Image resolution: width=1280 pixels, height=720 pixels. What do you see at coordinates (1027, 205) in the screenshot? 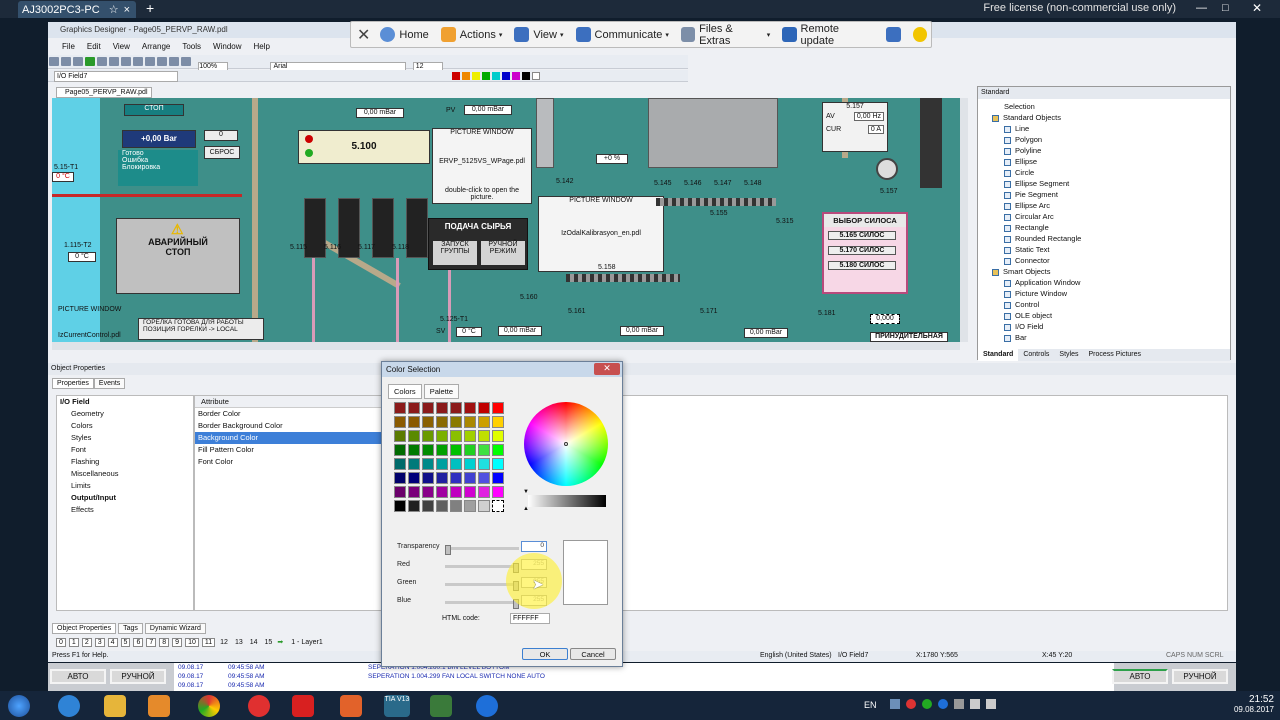
I see `tree-ellipse-arc: Ellipse Arc` at bounding box center [1027, 205].